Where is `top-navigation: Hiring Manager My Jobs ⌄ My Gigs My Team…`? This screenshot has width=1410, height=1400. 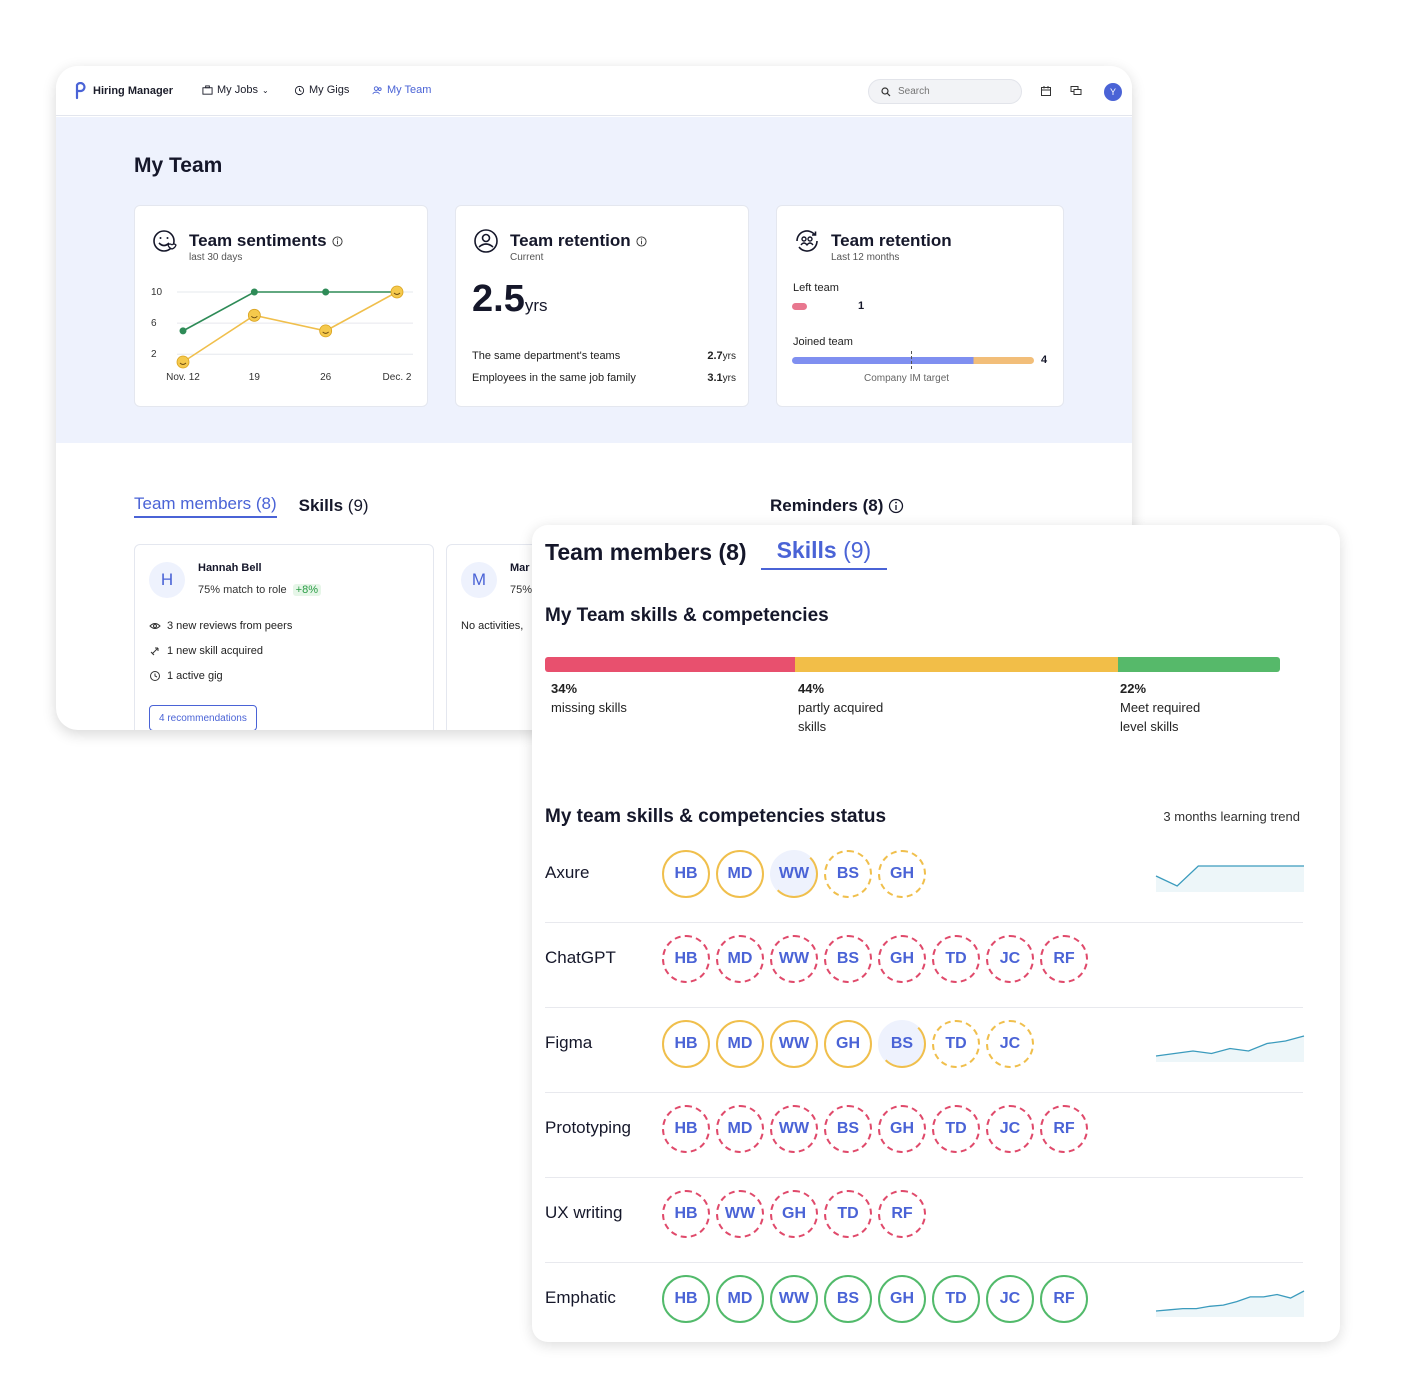
top-navigation: Hiring Manager My Jobs ⌄ My Gigs My Team… is located at coordinates (594, 91).